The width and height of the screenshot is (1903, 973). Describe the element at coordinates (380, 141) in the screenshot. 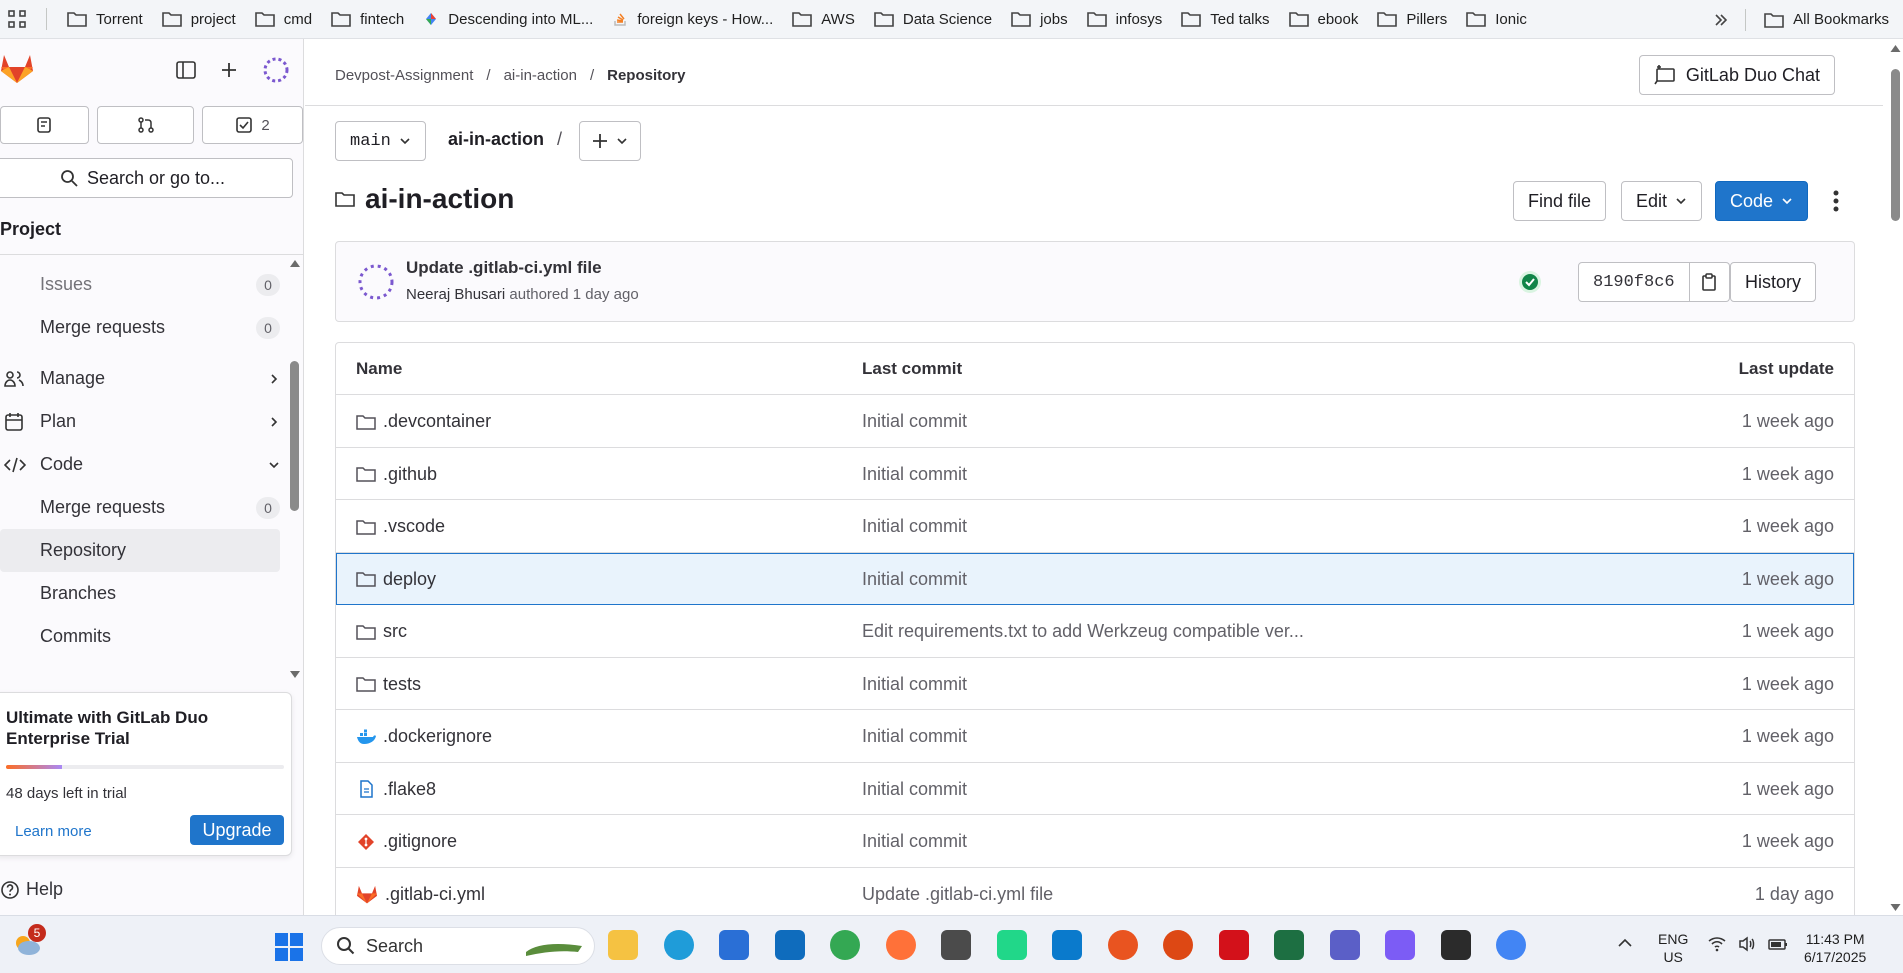

I see `branch-selector: main` at that location.